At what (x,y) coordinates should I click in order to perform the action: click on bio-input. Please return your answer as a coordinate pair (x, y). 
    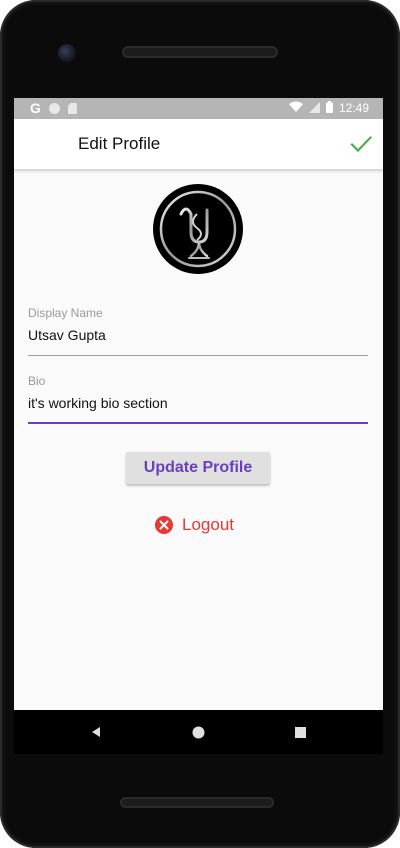
    Looking at the image, I should click on (198, 403).